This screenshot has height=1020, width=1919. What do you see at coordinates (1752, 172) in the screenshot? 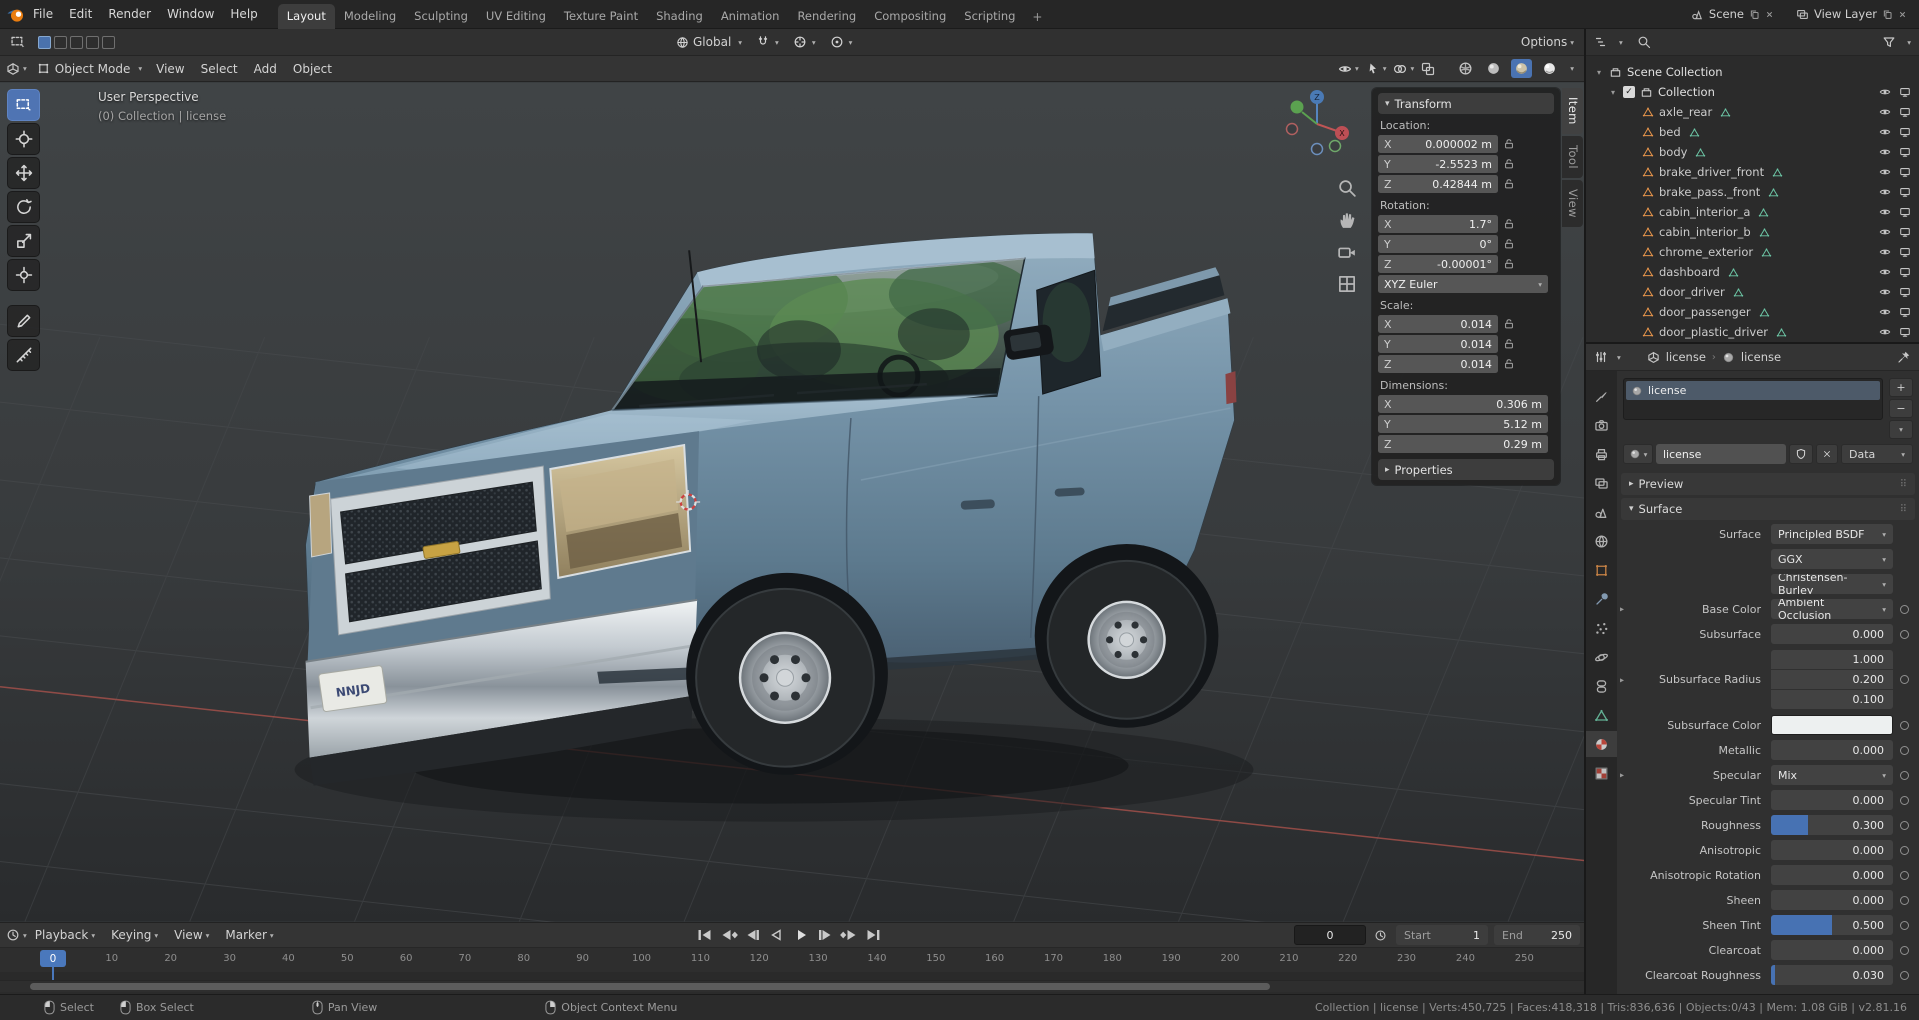
I see `outliner-object-brake-driver-front: brake_driver_front` at bounding box center [1752, 172].